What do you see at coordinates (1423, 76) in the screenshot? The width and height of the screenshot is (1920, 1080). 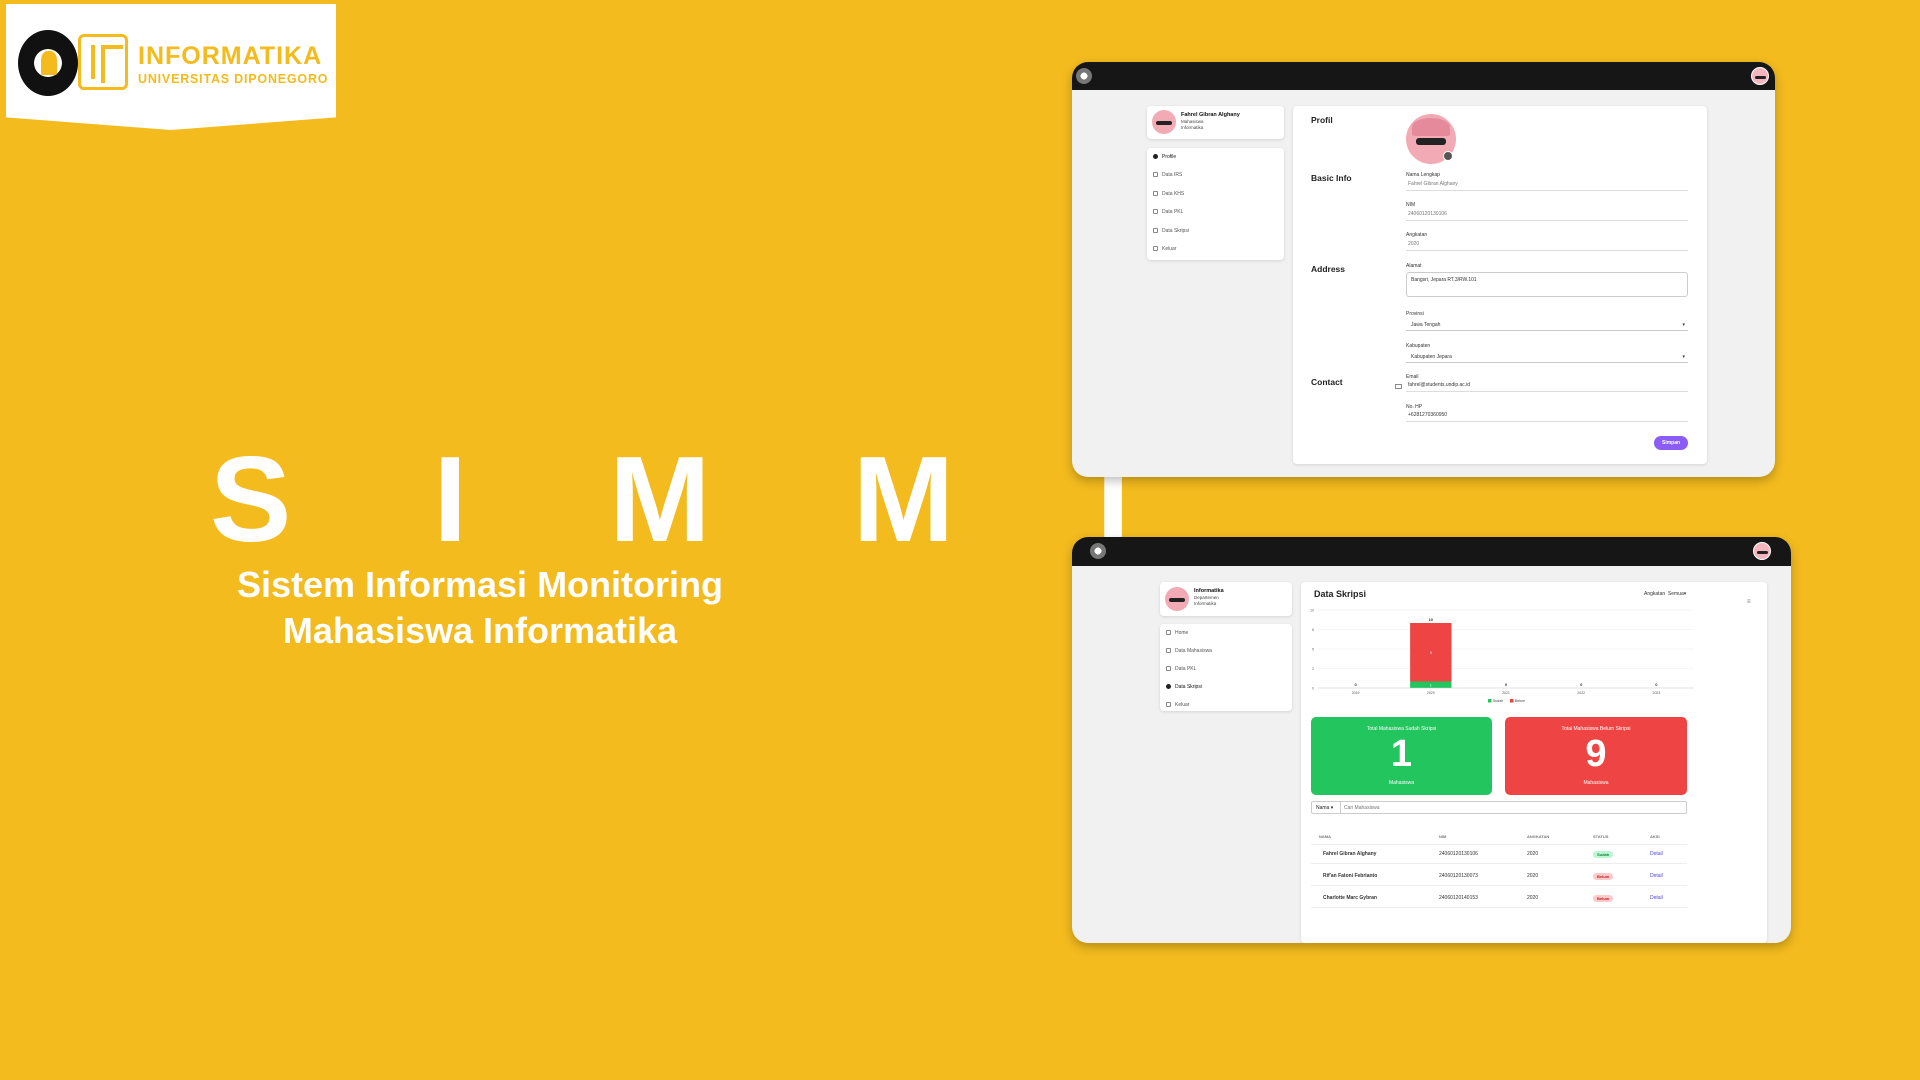 I see `top-navbar` at bounding box center [1423, 76].